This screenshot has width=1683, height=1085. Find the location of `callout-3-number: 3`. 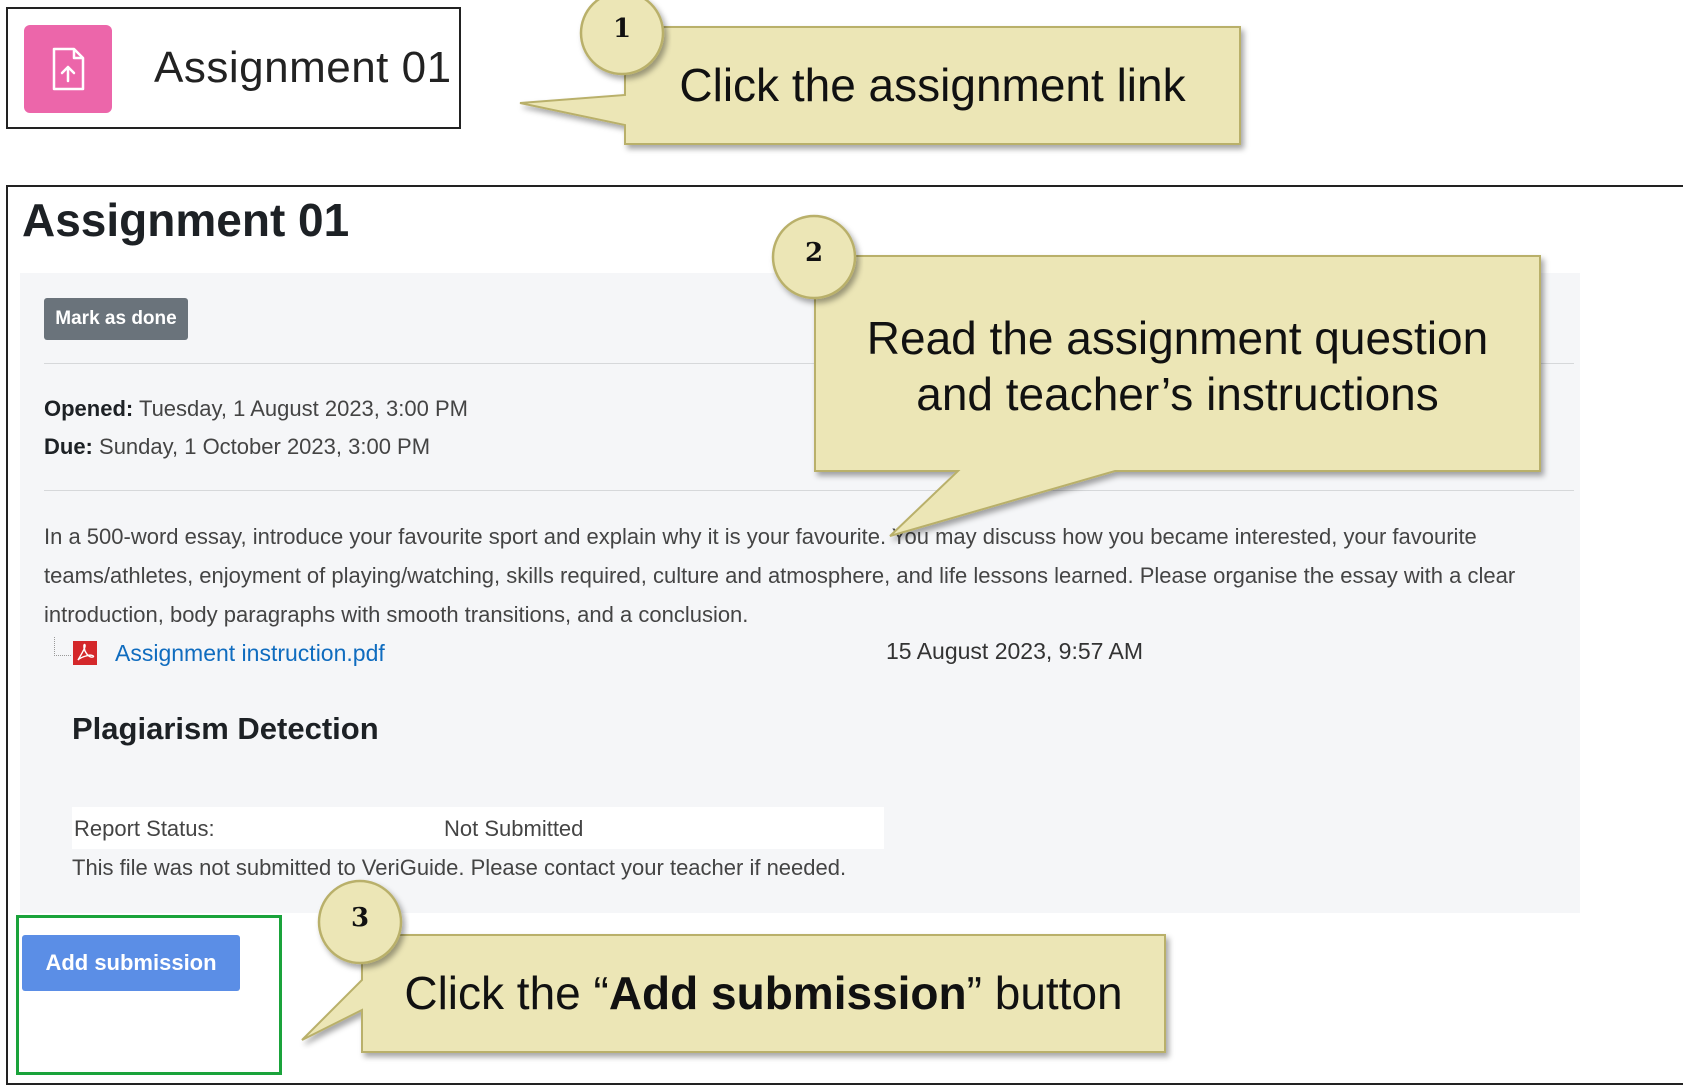

callout-3-number: 3 is located at coordinates (360, 918).